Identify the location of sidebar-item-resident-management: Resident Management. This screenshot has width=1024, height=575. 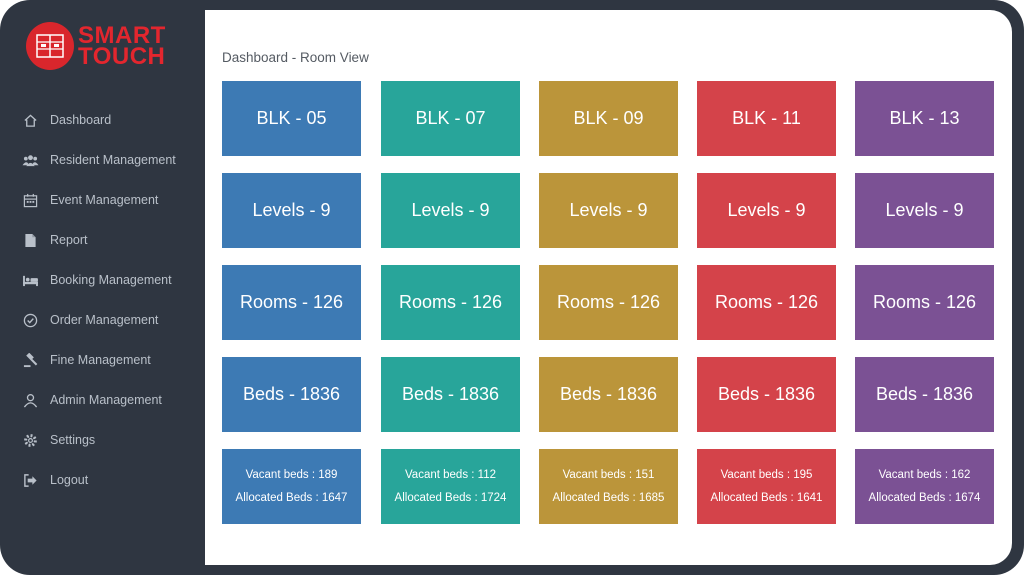
(102, 160).